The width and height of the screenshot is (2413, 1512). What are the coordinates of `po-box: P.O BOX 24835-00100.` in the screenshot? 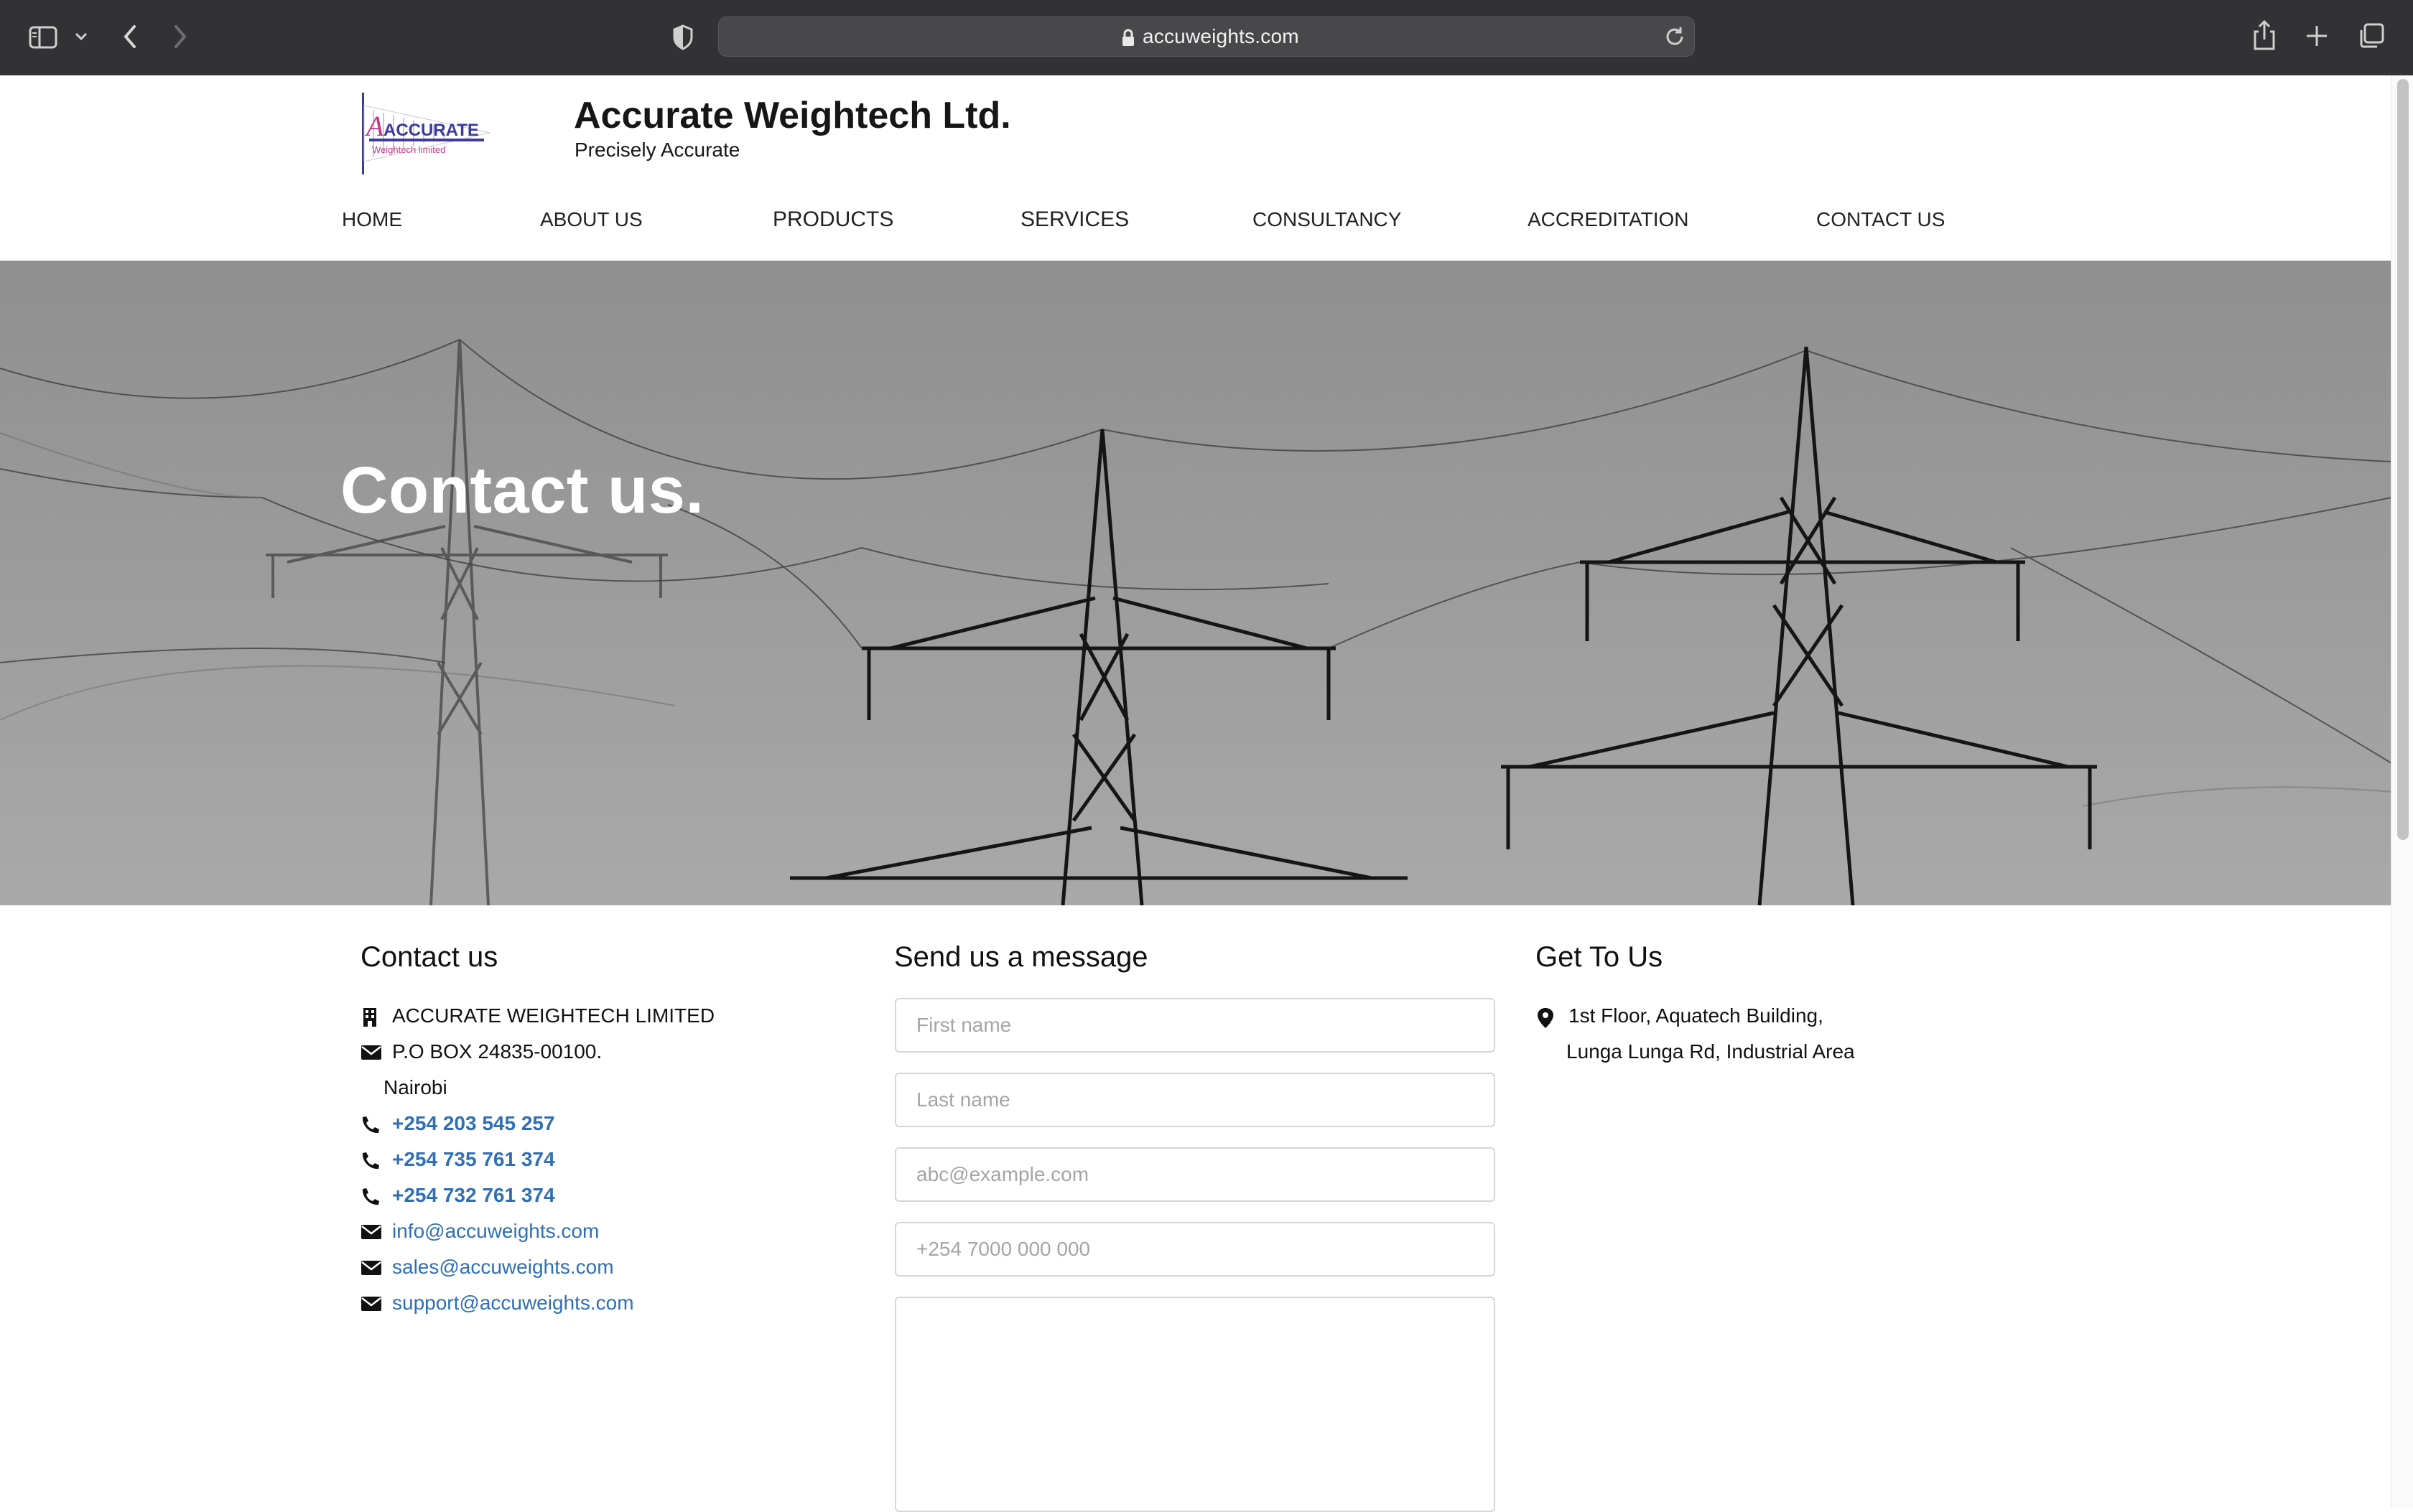 It's located at (498, 1051).